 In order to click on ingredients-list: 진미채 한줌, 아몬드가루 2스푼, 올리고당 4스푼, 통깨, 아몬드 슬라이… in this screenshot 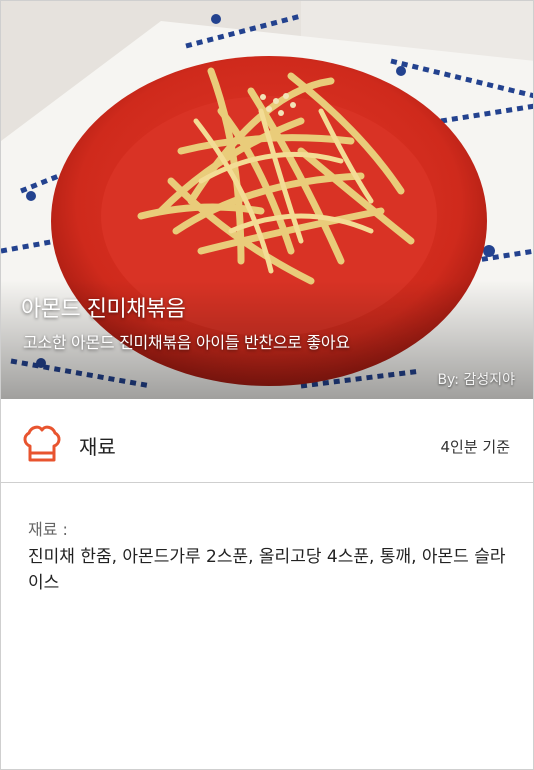, I will do `click(267, 570)`.